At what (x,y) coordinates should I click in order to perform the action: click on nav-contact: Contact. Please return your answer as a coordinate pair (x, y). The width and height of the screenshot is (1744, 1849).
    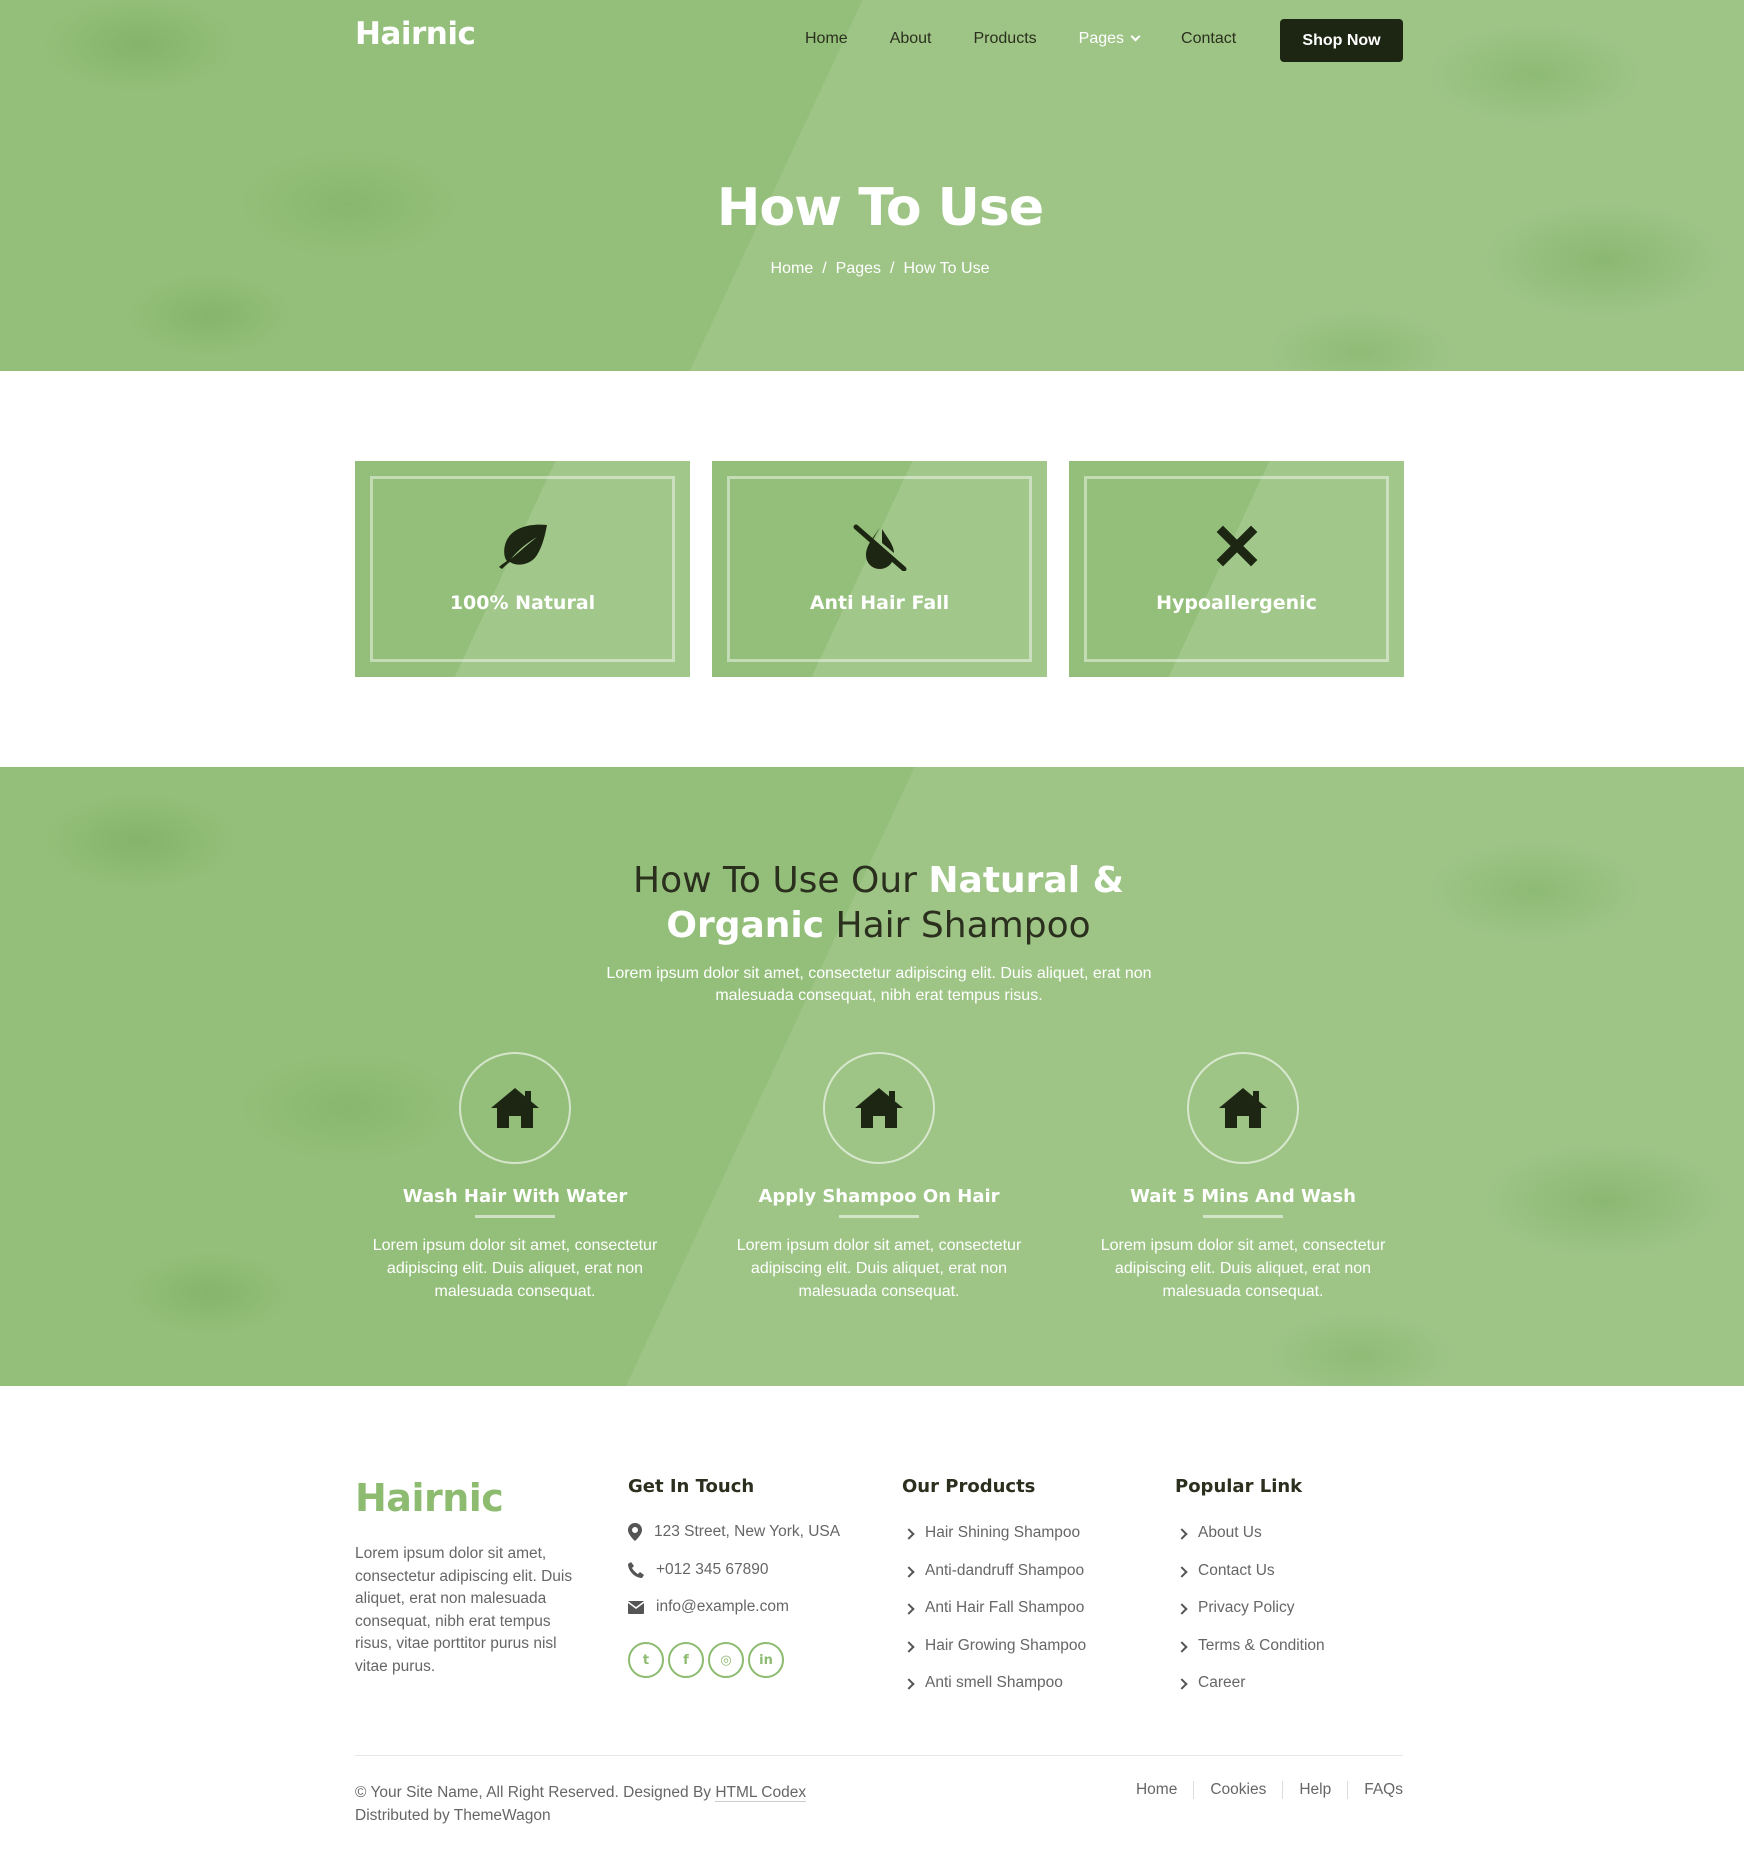
    Looking at the image, I should click on (1208, 39).